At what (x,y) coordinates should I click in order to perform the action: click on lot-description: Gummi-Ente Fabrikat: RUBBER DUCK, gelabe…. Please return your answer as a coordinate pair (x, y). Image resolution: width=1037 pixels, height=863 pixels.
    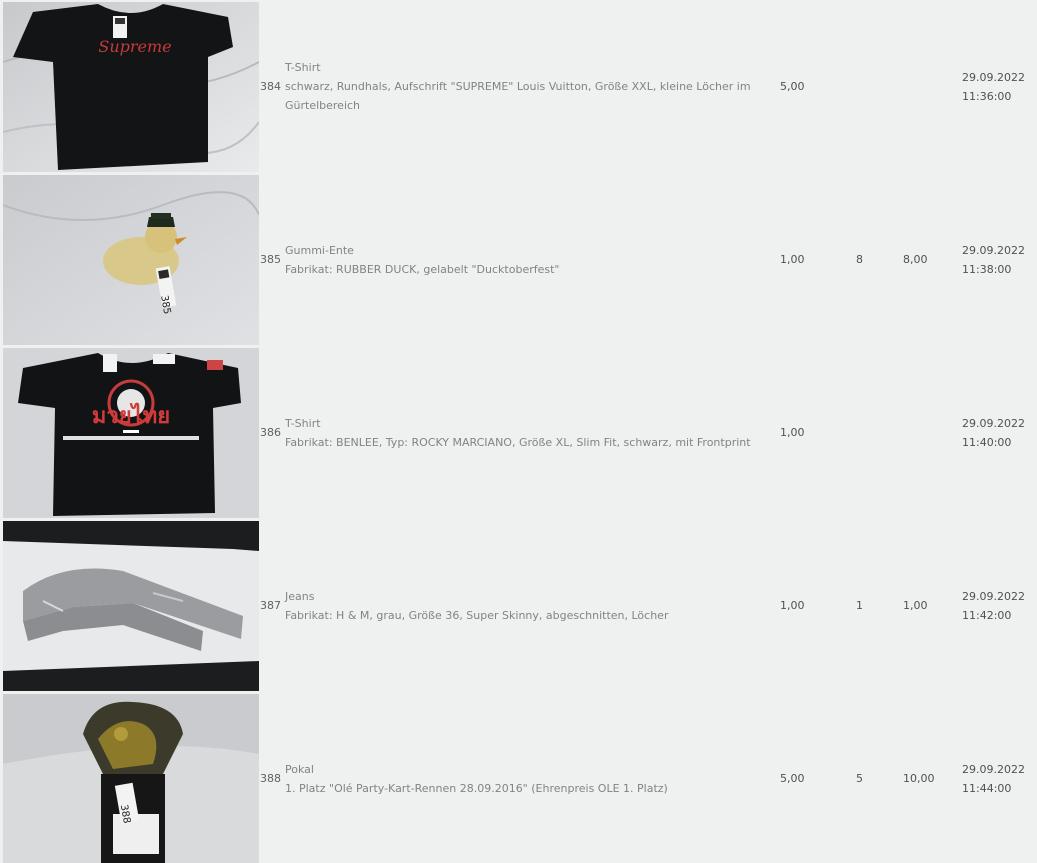
    Looking at the image, I should click on (531, 259).